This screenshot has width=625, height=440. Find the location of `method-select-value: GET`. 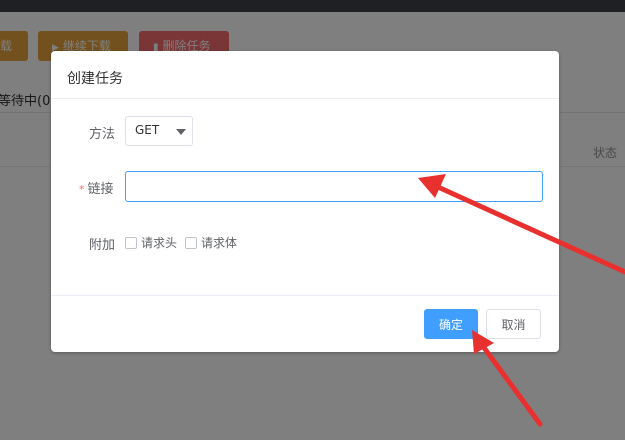

method-select-value: GET is located at coordinates (147, 130).